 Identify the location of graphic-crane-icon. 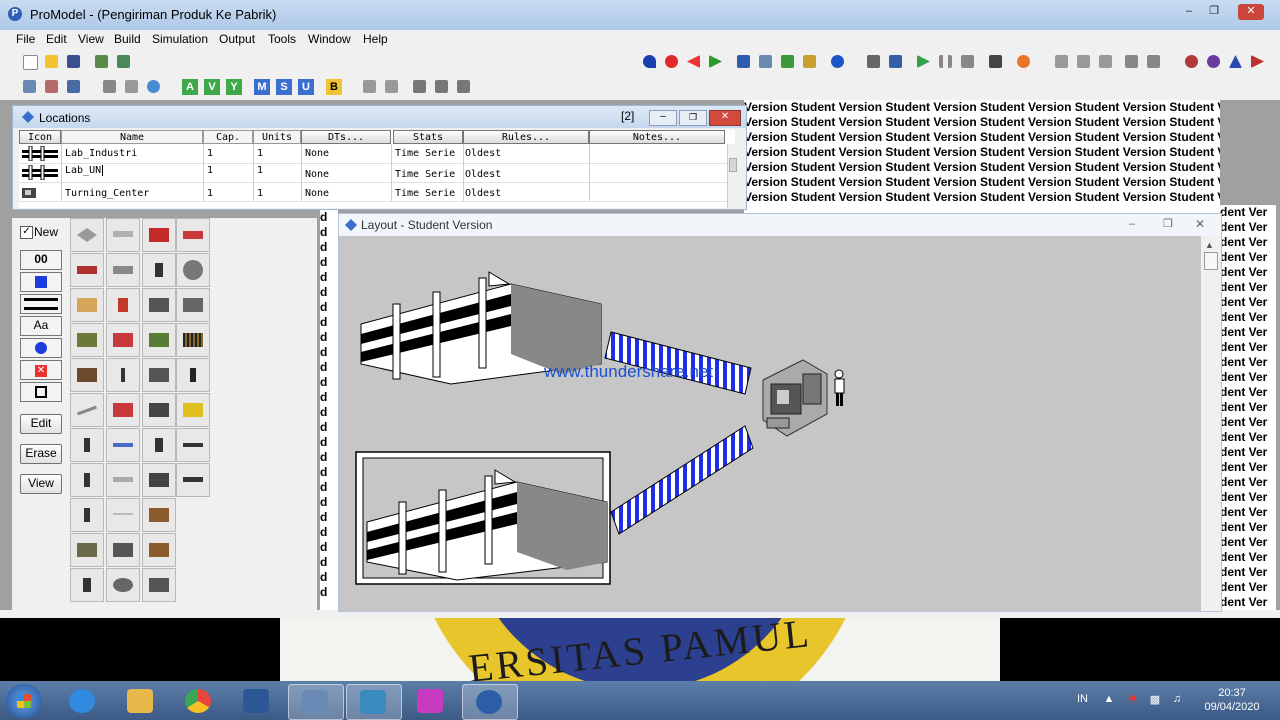
(123, 375).